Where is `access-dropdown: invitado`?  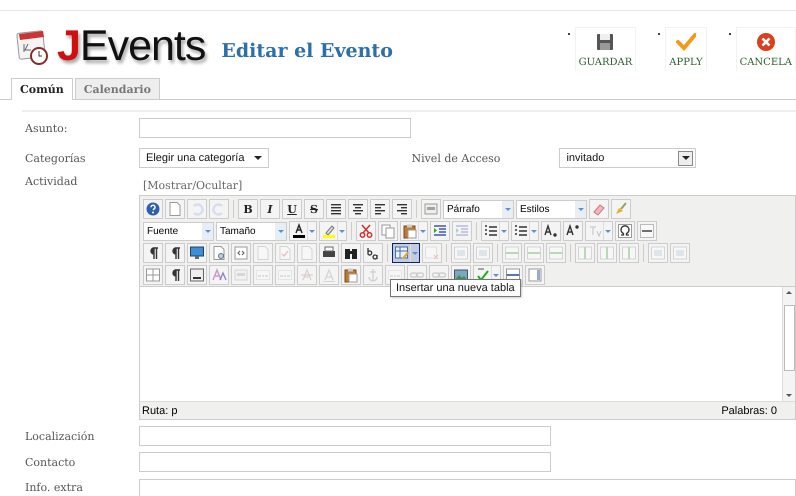 access-dropdown: invitado is located at coordinates (627, 158).